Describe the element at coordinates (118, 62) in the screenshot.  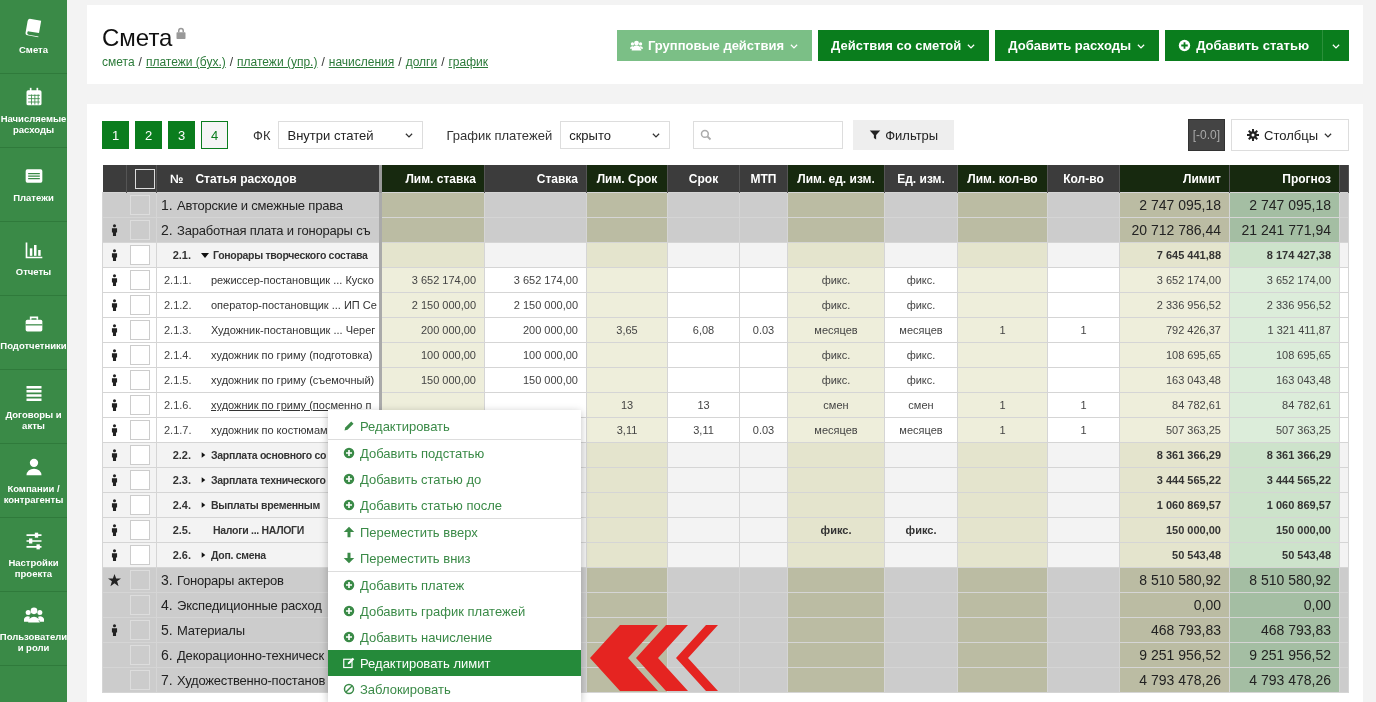
I see `breadcrumb-current: смета` at that location.